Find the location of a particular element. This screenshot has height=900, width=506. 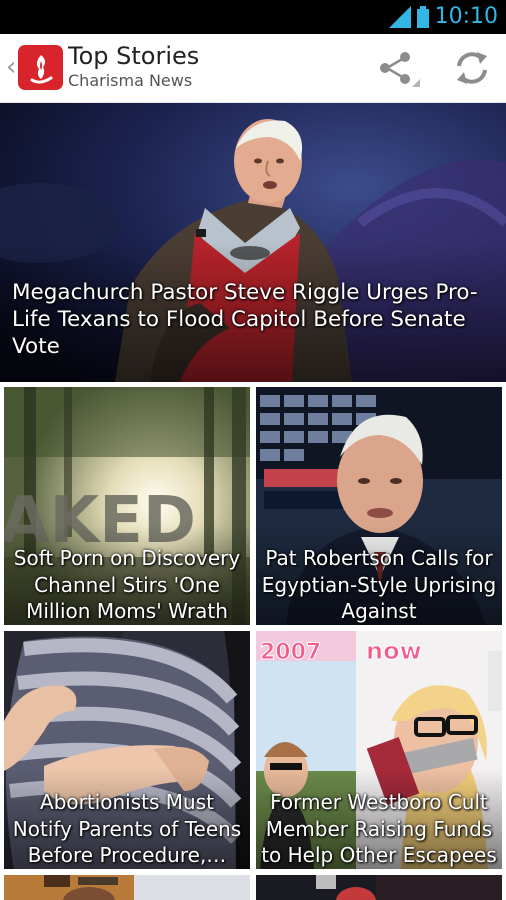

refresh-icon is located at coordinates (472, 68).